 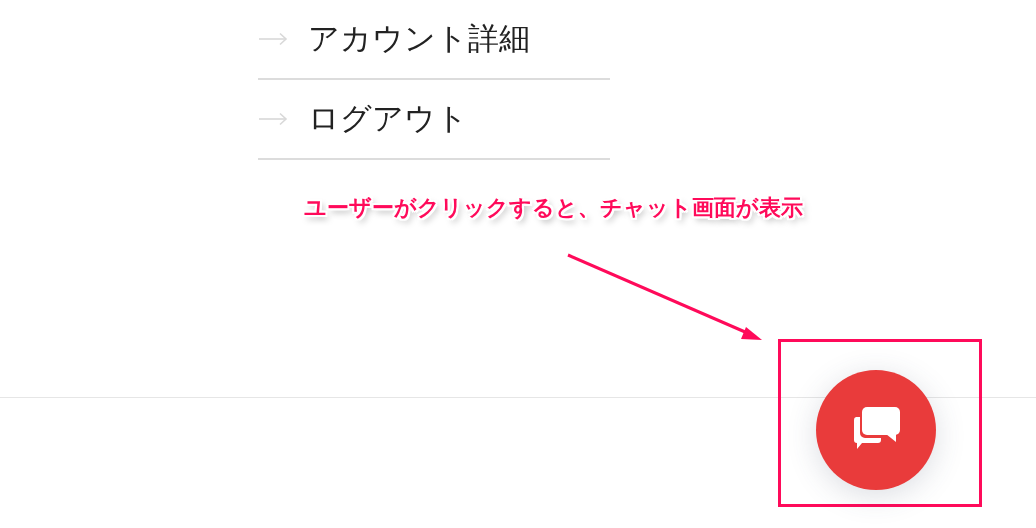 I want to click on menu-item: ログアウト, so click(x=434, y=120).